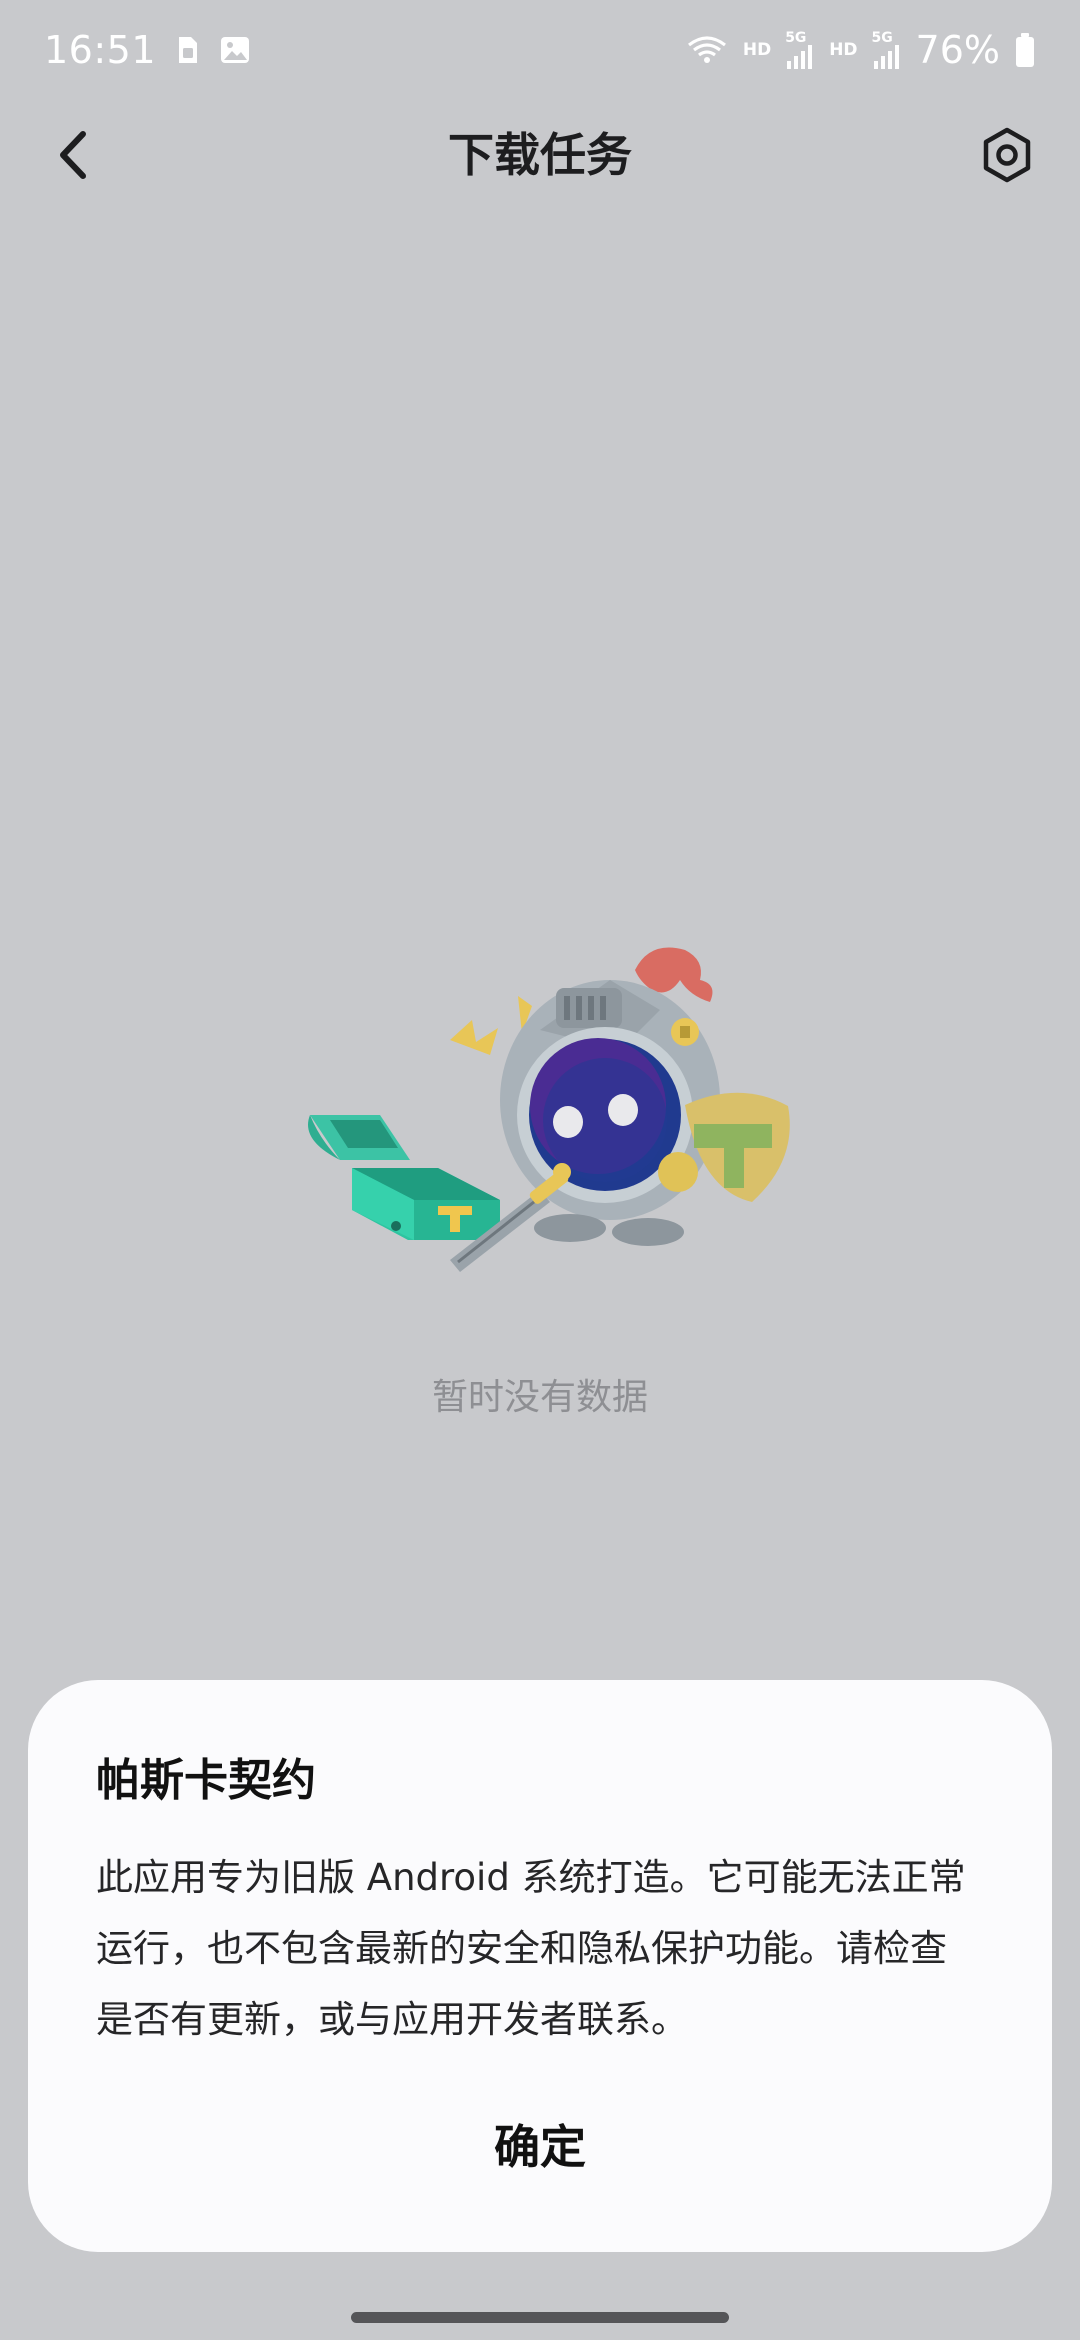  I want to click on dialog-message-line-1: 此应用专为旧版 Android 系统打造。它可能无法正常, so click(531, 1877).